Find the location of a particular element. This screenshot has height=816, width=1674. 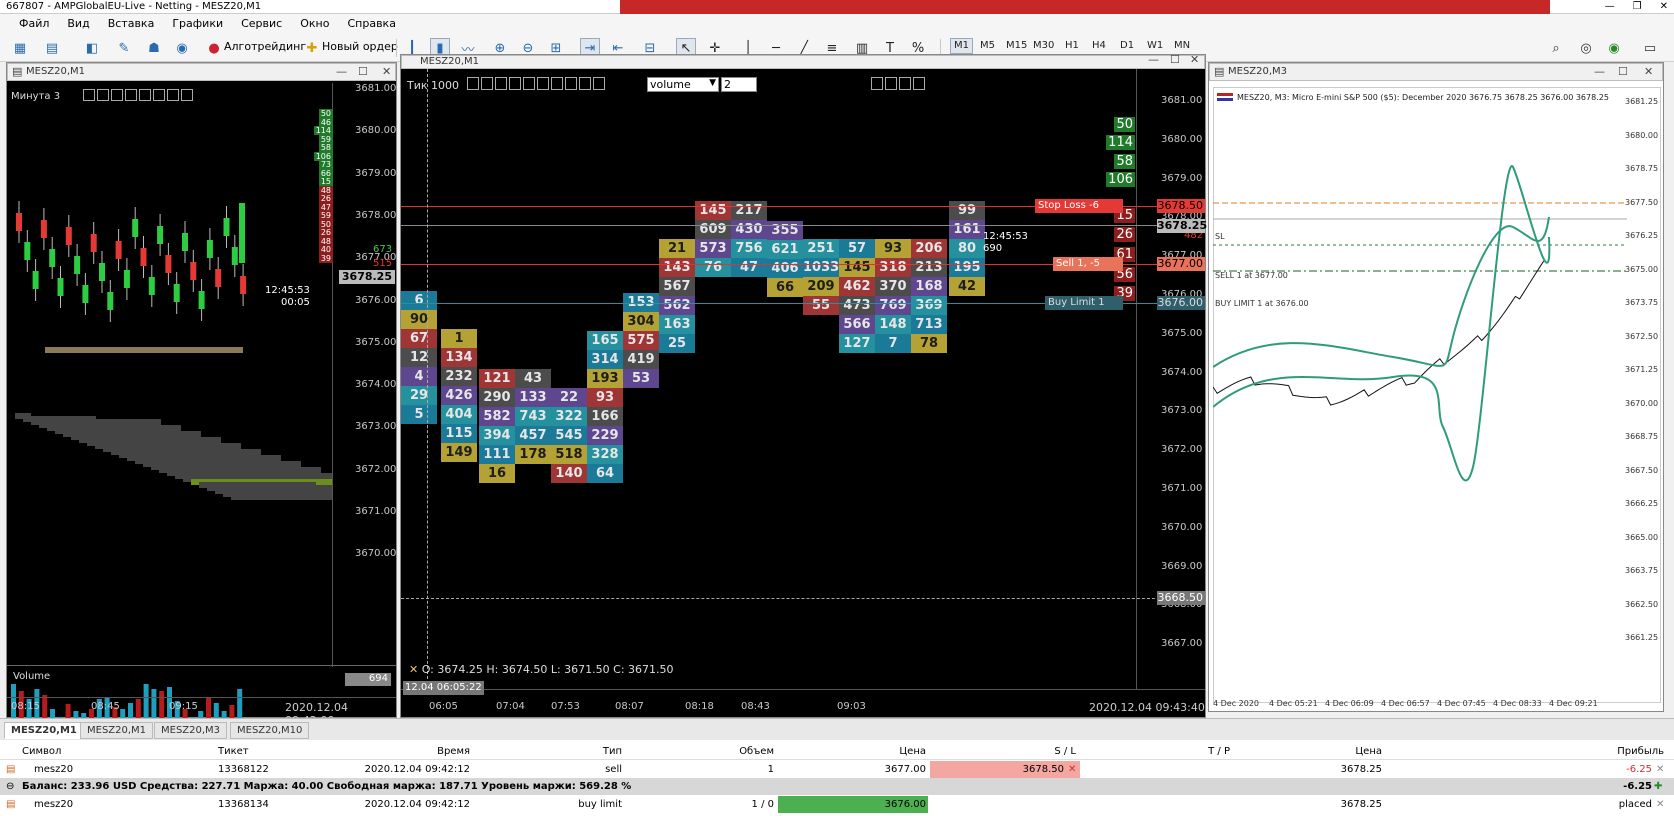

menu-file: Файл is located at coordinates (34, 24).